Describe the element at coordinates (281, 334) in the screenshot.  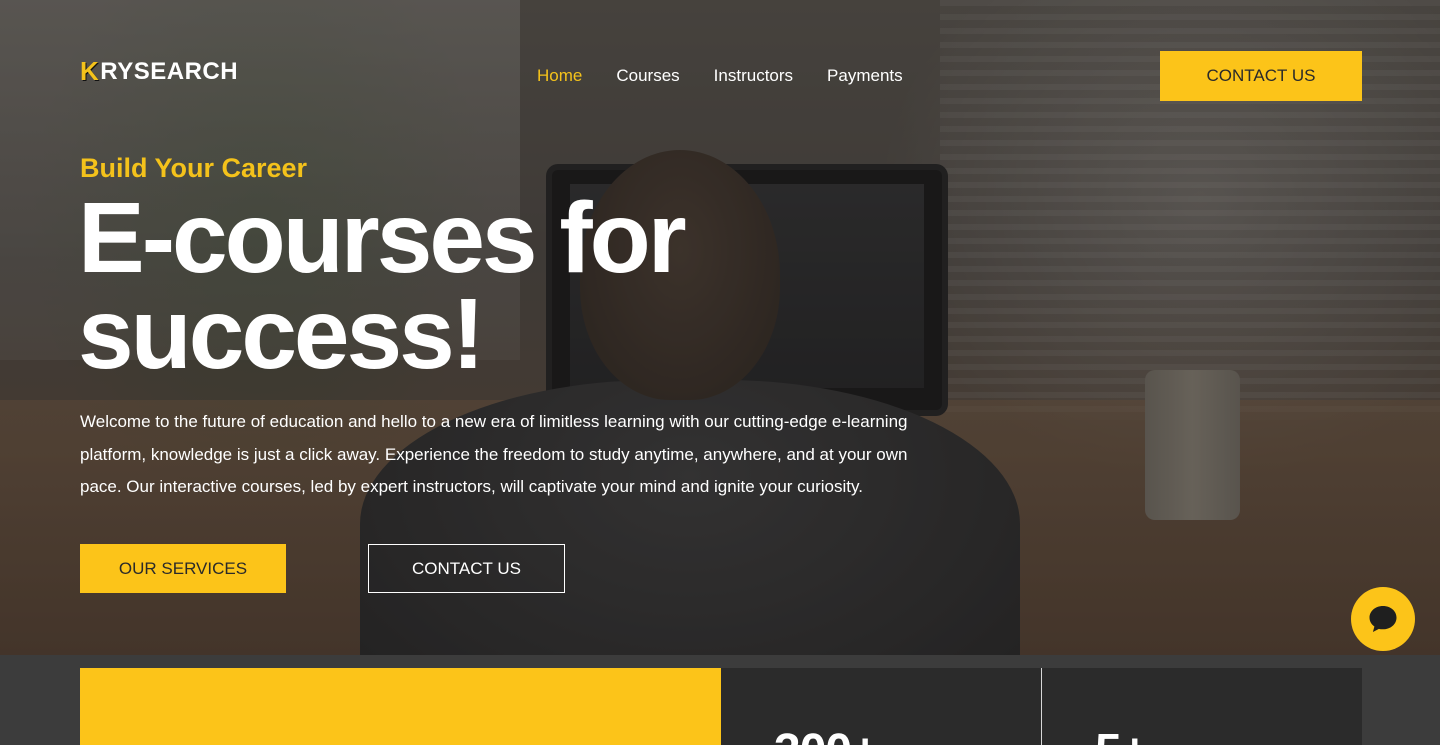
I see `hero-headline-line2: success!` at that location.